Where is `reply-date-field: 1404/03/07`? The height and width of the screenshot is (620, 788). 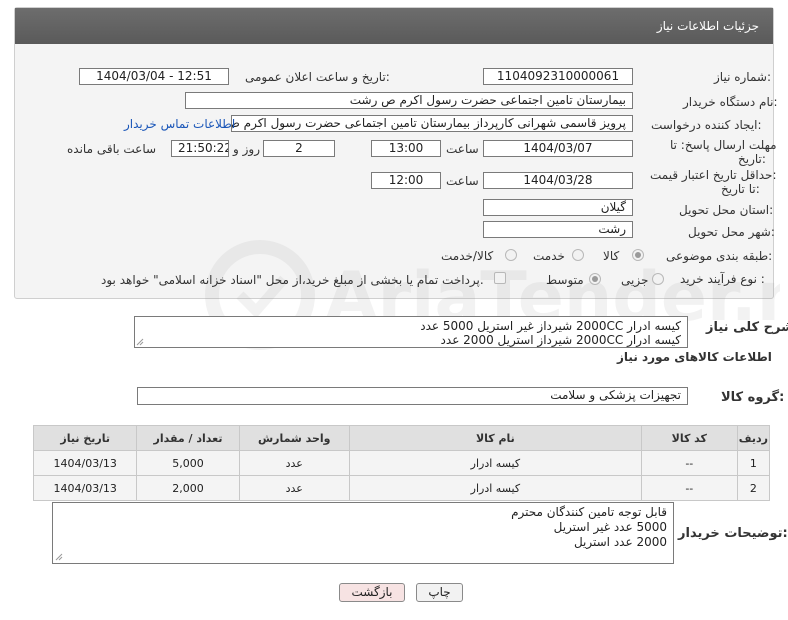 reply-date-field: 1404/03/07 is located at coordinates (558, 148).